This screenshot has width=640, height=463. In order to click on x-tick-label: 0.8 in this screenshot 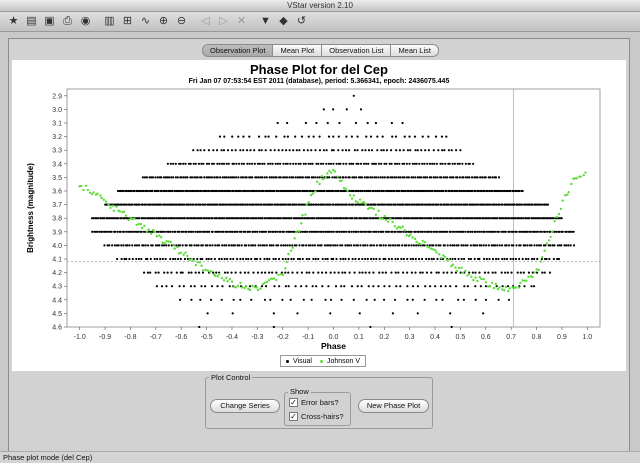, I will do `click(537, 337)`.